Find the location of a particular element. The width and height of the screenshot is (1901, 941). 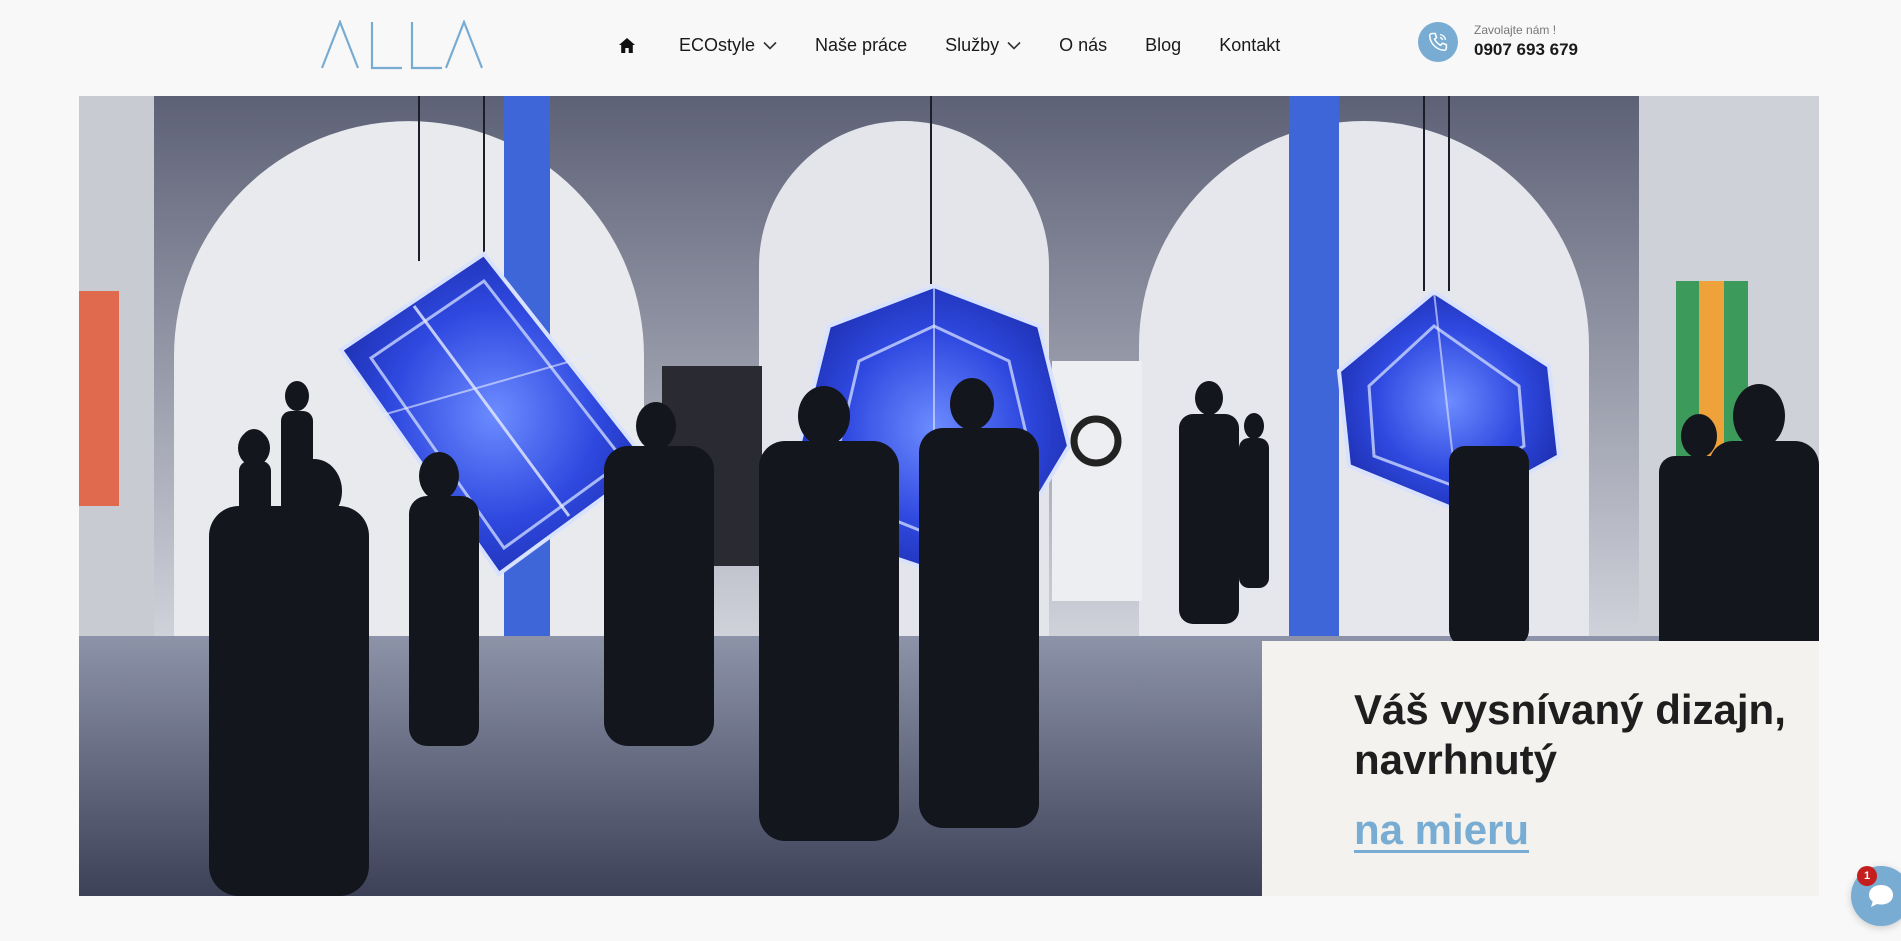

nav-item-o-nas: O nás is located at coordinates (1083, 45).